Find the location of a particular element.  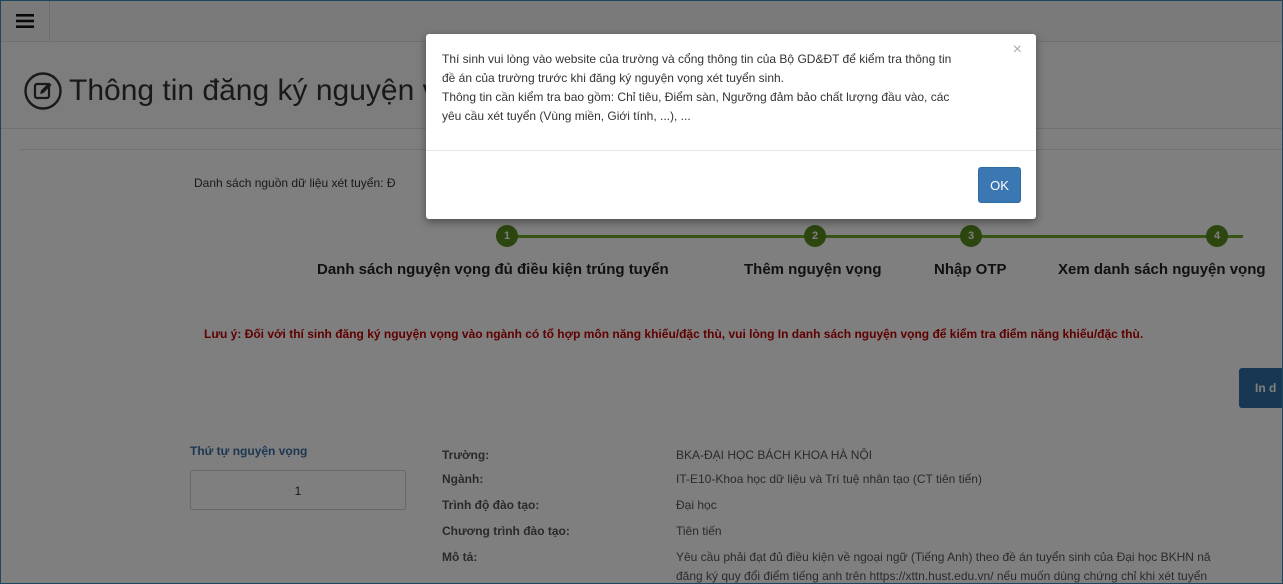

close-icon: × is located at coordinates (1017, 50).